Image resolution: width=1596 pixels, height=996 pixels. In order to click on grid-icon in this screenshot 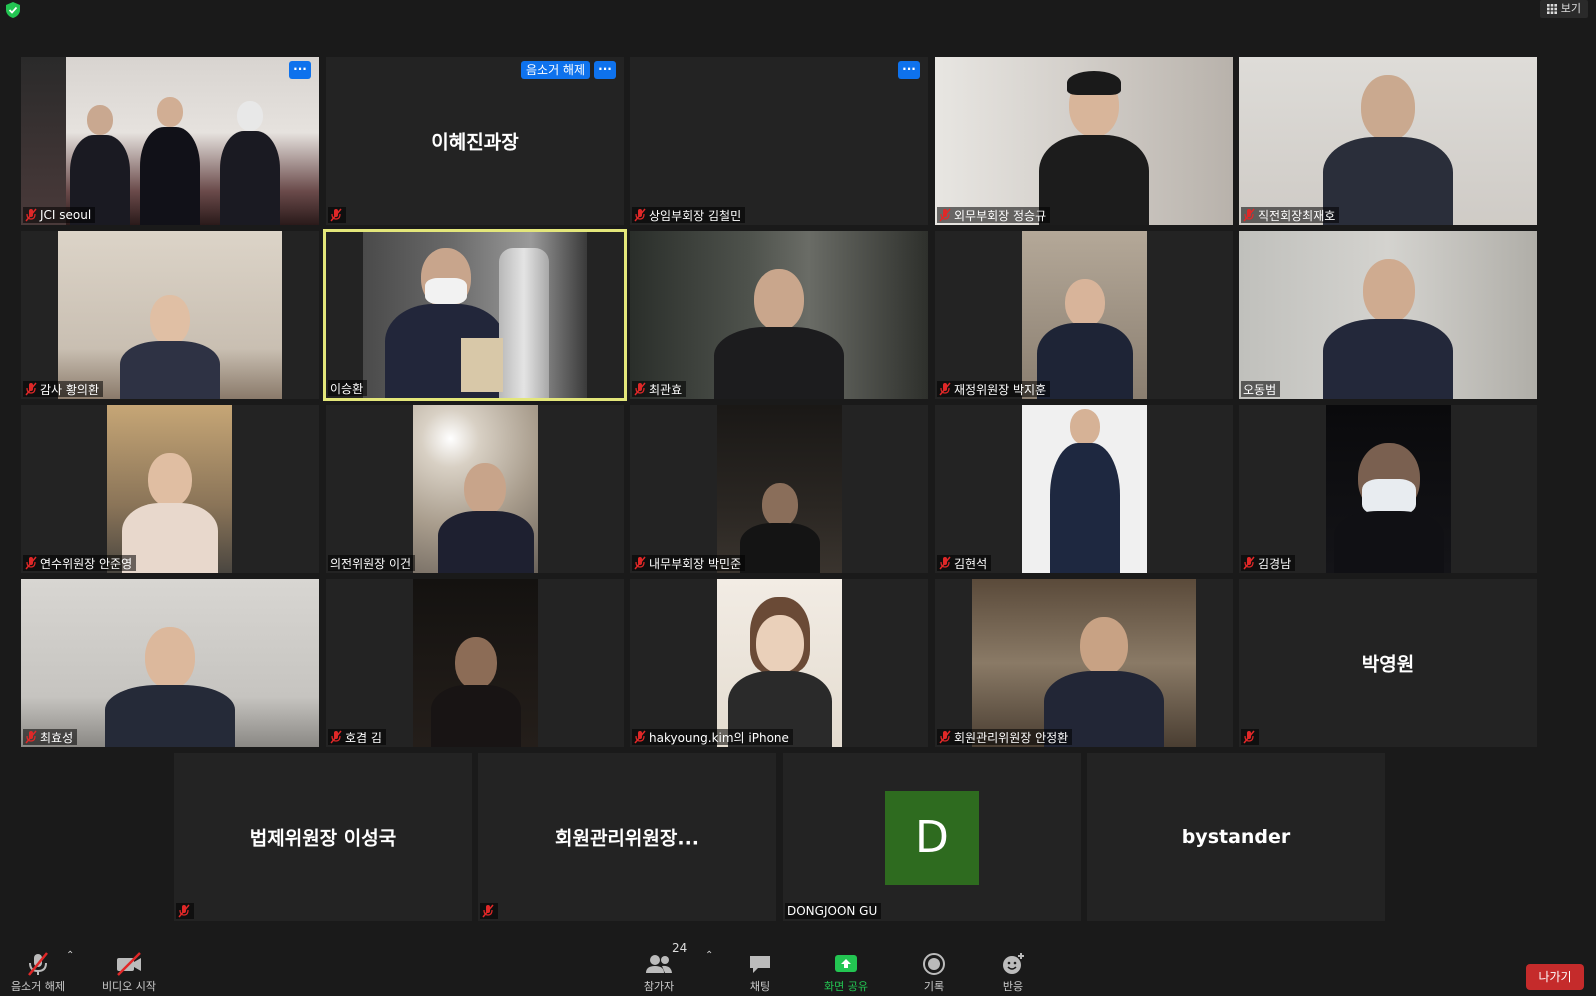, I will do `click(1551, 9)`.